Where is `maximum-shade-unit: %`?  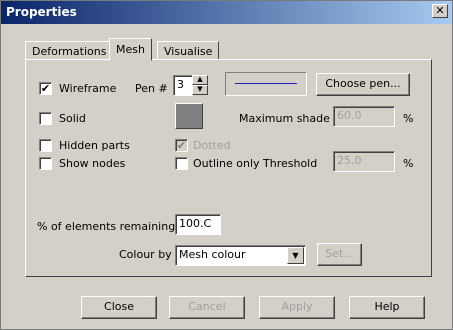
maximum-shade-unit: % is located at coordinates (408, 118).